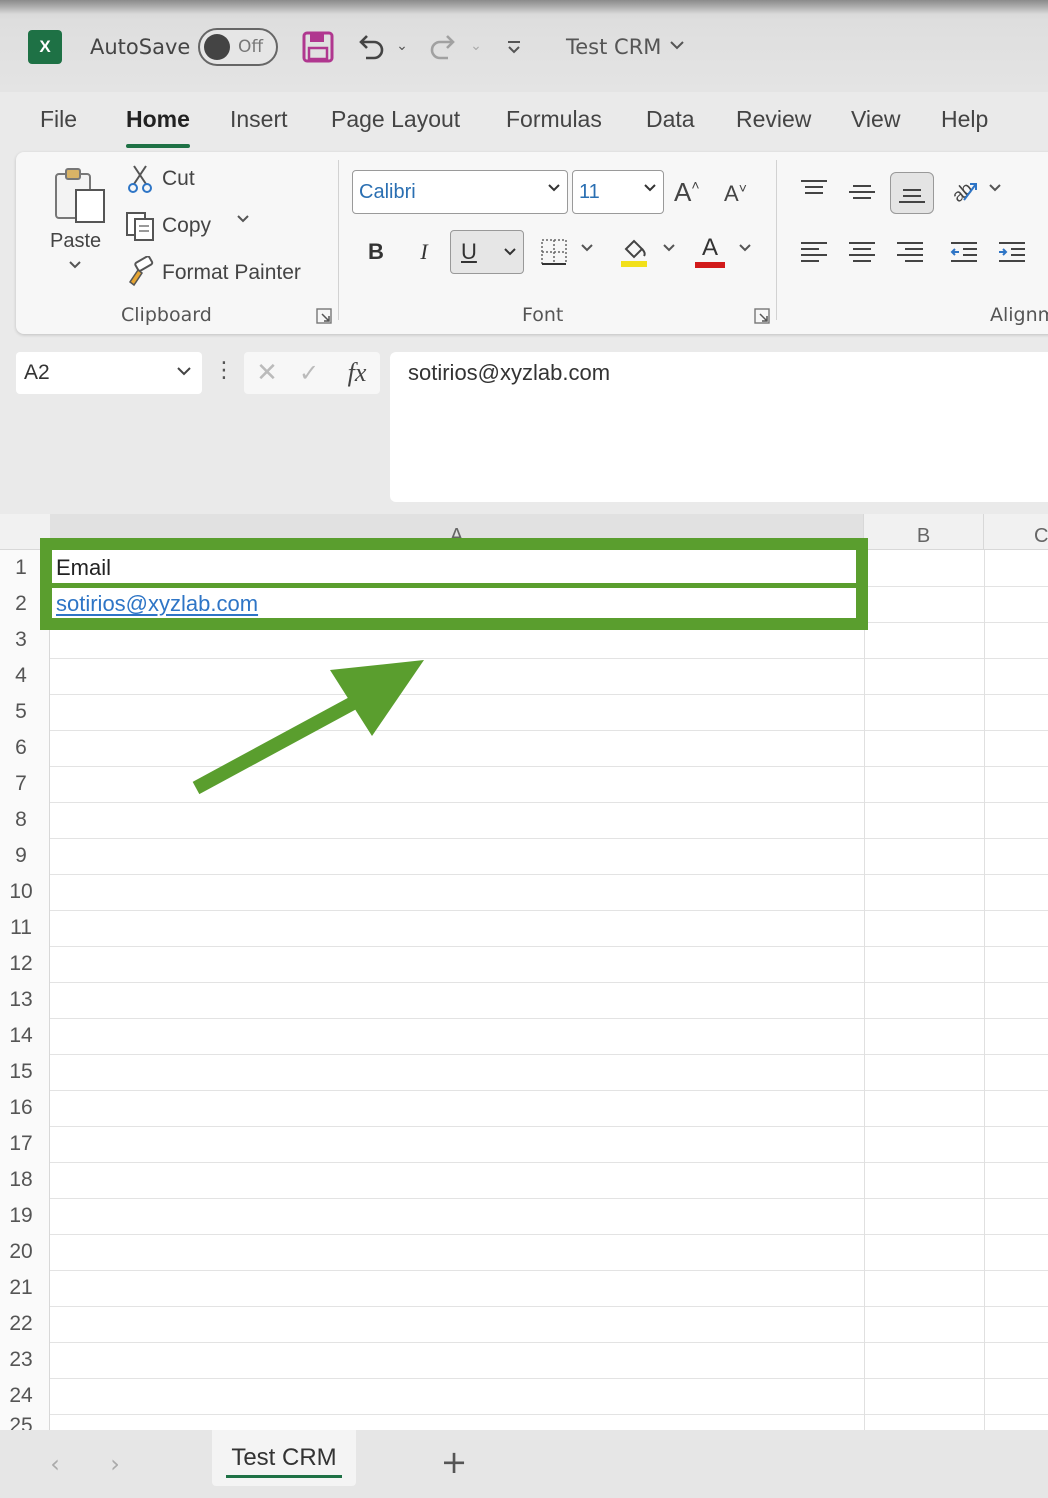 The height and width of the screenshot is (1498, 1048). Describe the element at coordinates (514, 47) in the screenshot. I see `customize-toolbar-icon` at that location.